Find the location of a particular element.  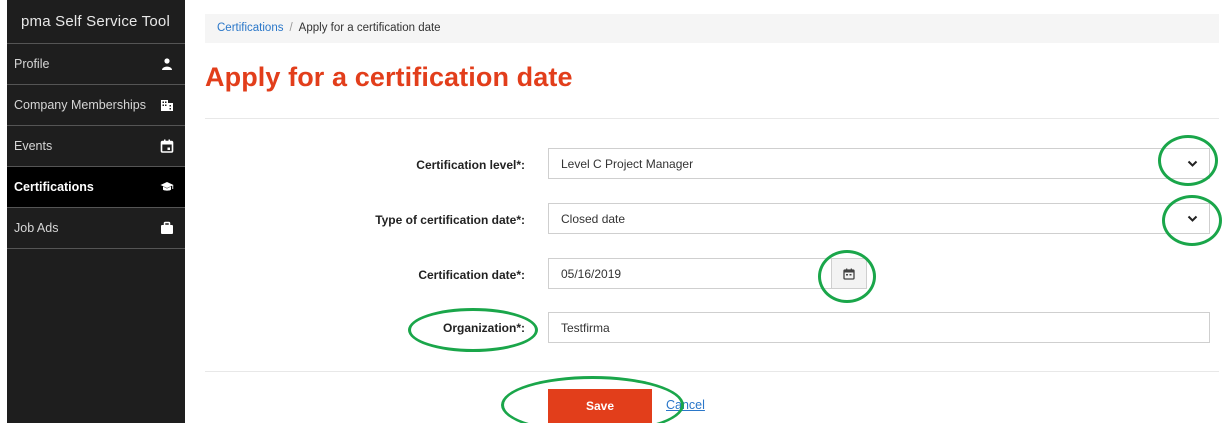

sidebar-item-label: Company Memberships is located at coordinates (80, 105).